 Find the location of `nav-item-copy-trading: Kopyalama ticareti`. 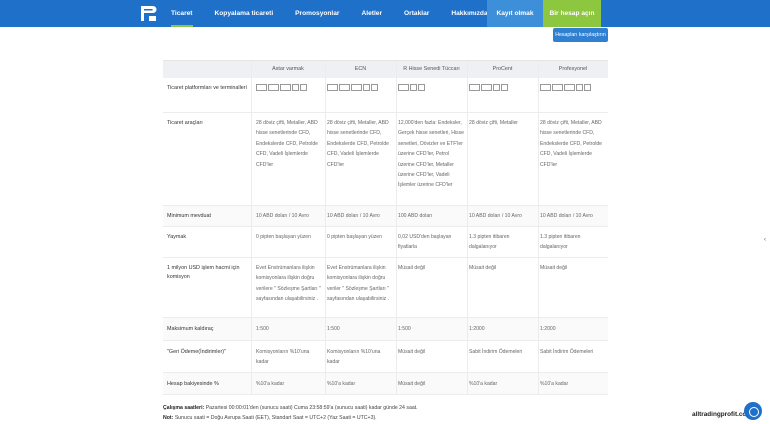

nav-item-copy-trading: Kopyalama ticareti is located at coordinates (244, 13).